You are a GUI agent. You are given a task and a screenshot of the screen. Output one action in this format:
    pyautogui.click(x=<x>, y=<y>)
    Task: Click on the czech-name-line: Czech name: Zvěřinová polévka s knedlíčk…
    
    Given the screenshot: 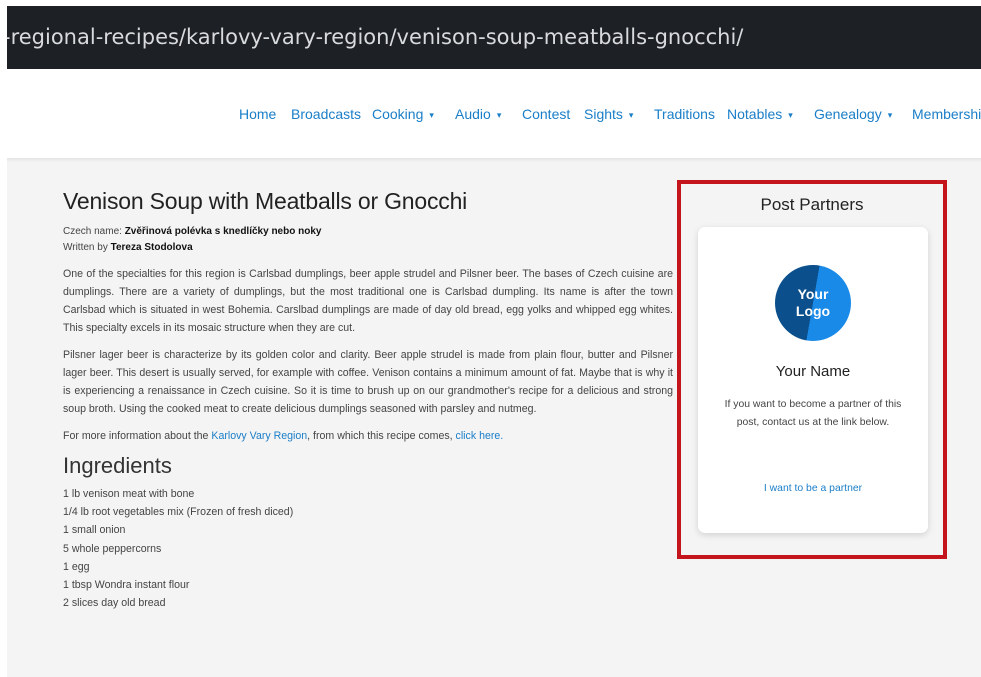 What is the action you would take?
    pyautogui.click(x=368, y=232)
    